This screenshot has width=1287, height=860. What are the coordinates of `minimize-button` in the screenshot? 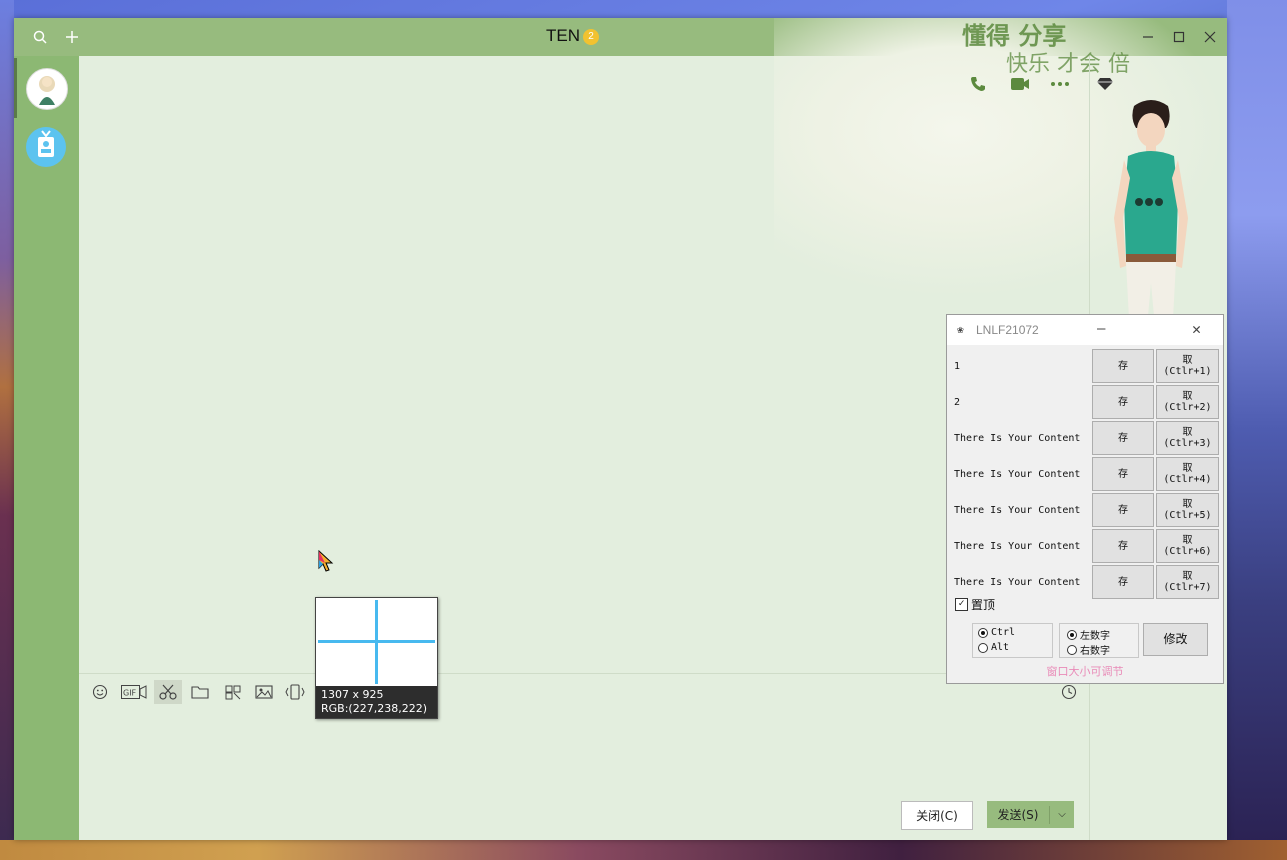 It's located at (1148, 37).